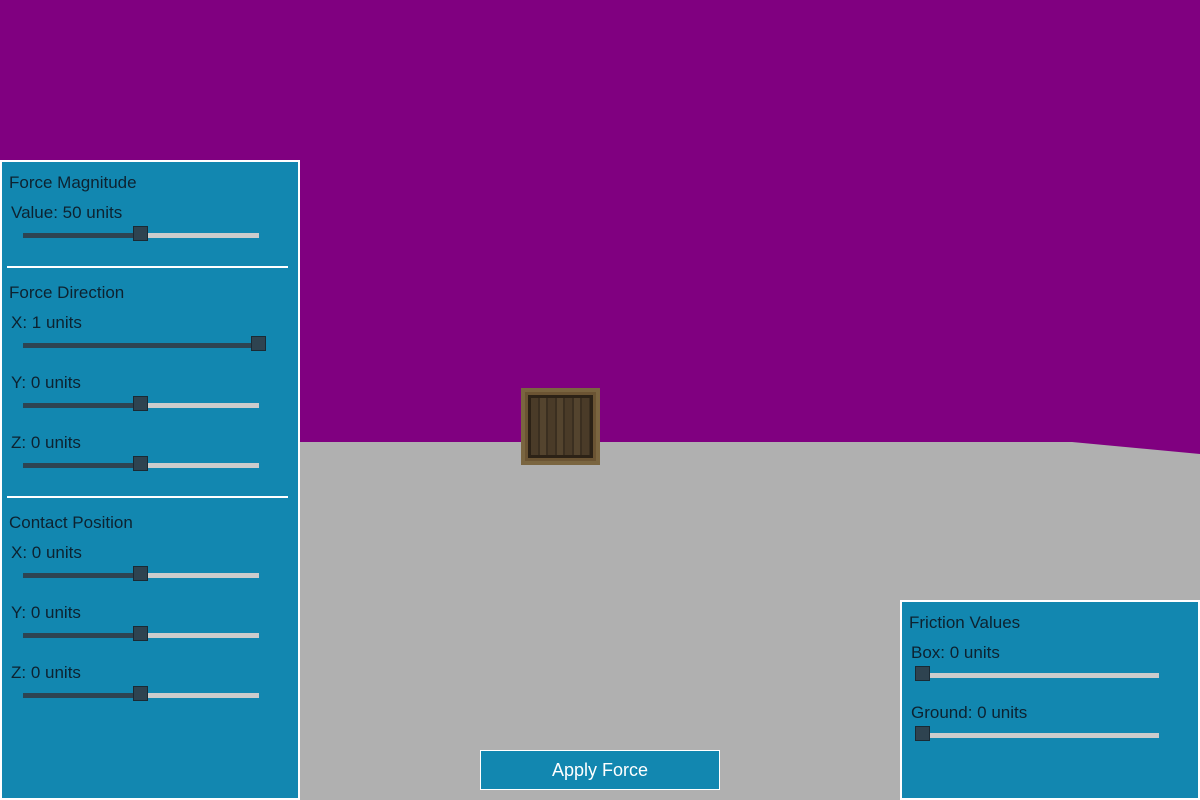  What do you see at coordinates (46, 322) in the screenshot?
I see `force-direction-x-label: X: 1 units` at bounding box center [46, 322].